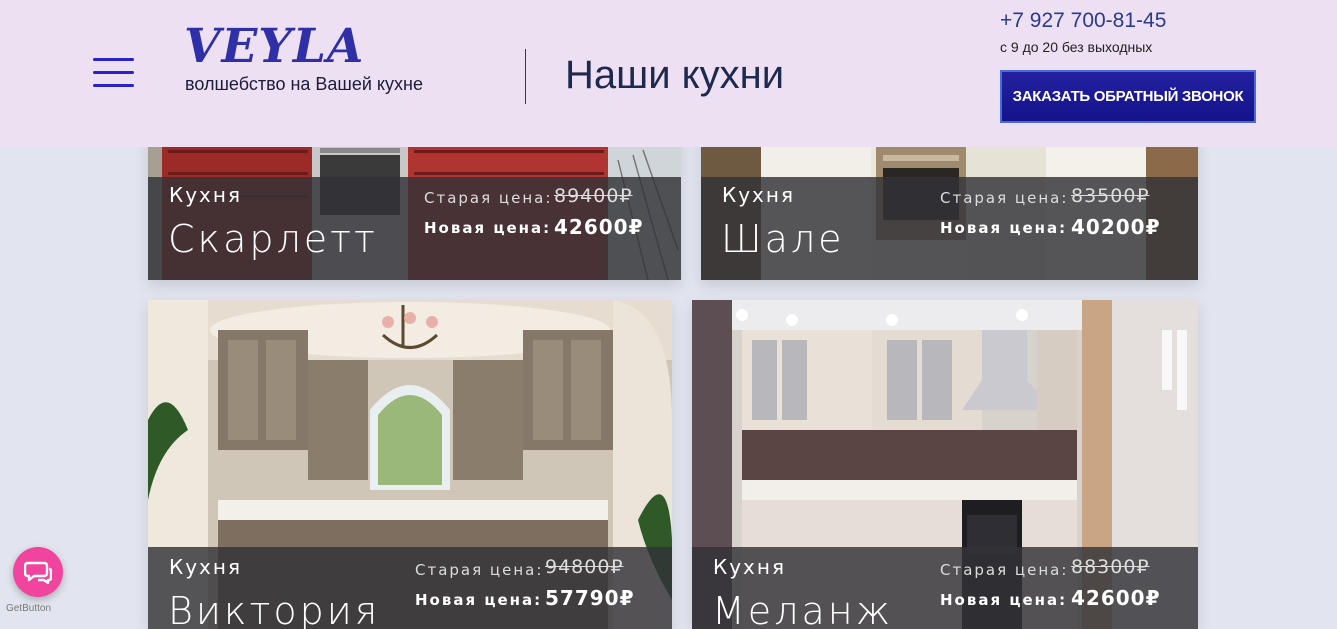 This screenshot has width=1337, height=629. What do you see at coordinates (28, 608) in the screenshot?
I see `getbutton-label: GetButton` at bounding box center [28, 608].